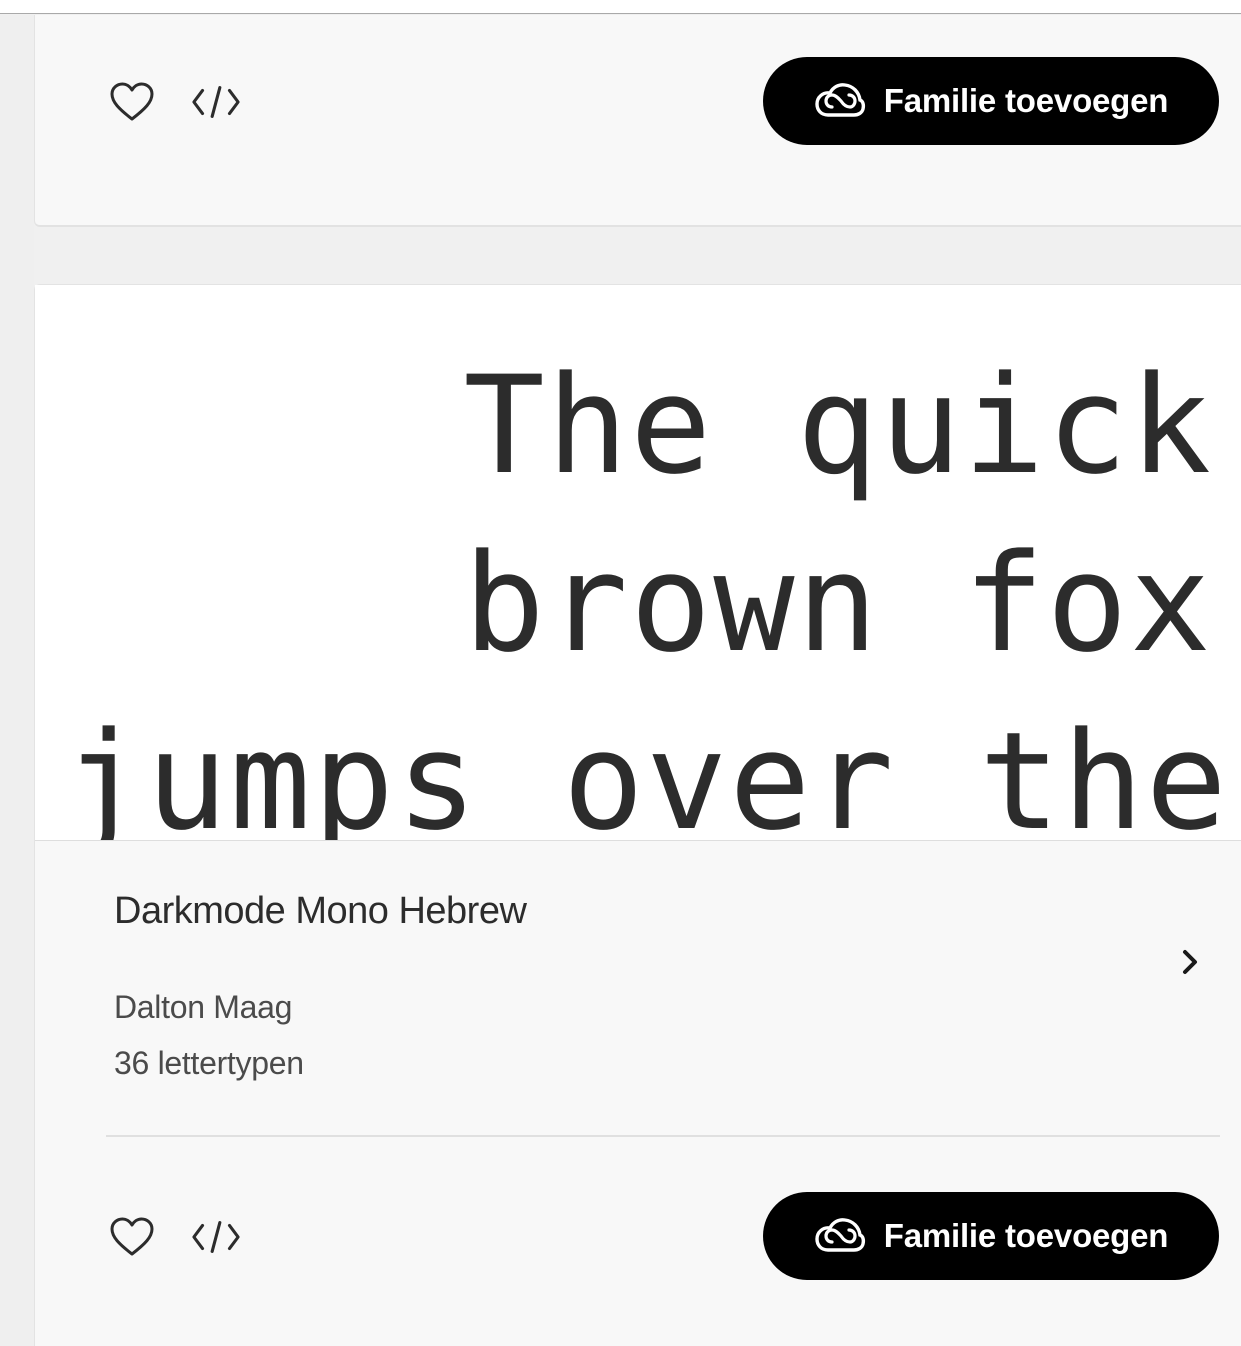 This screenshot has width=1241, height=1346. Describe the element at coordinates (646, 772) in the screenshot. I see `preview-line: jumps over the` at that location.